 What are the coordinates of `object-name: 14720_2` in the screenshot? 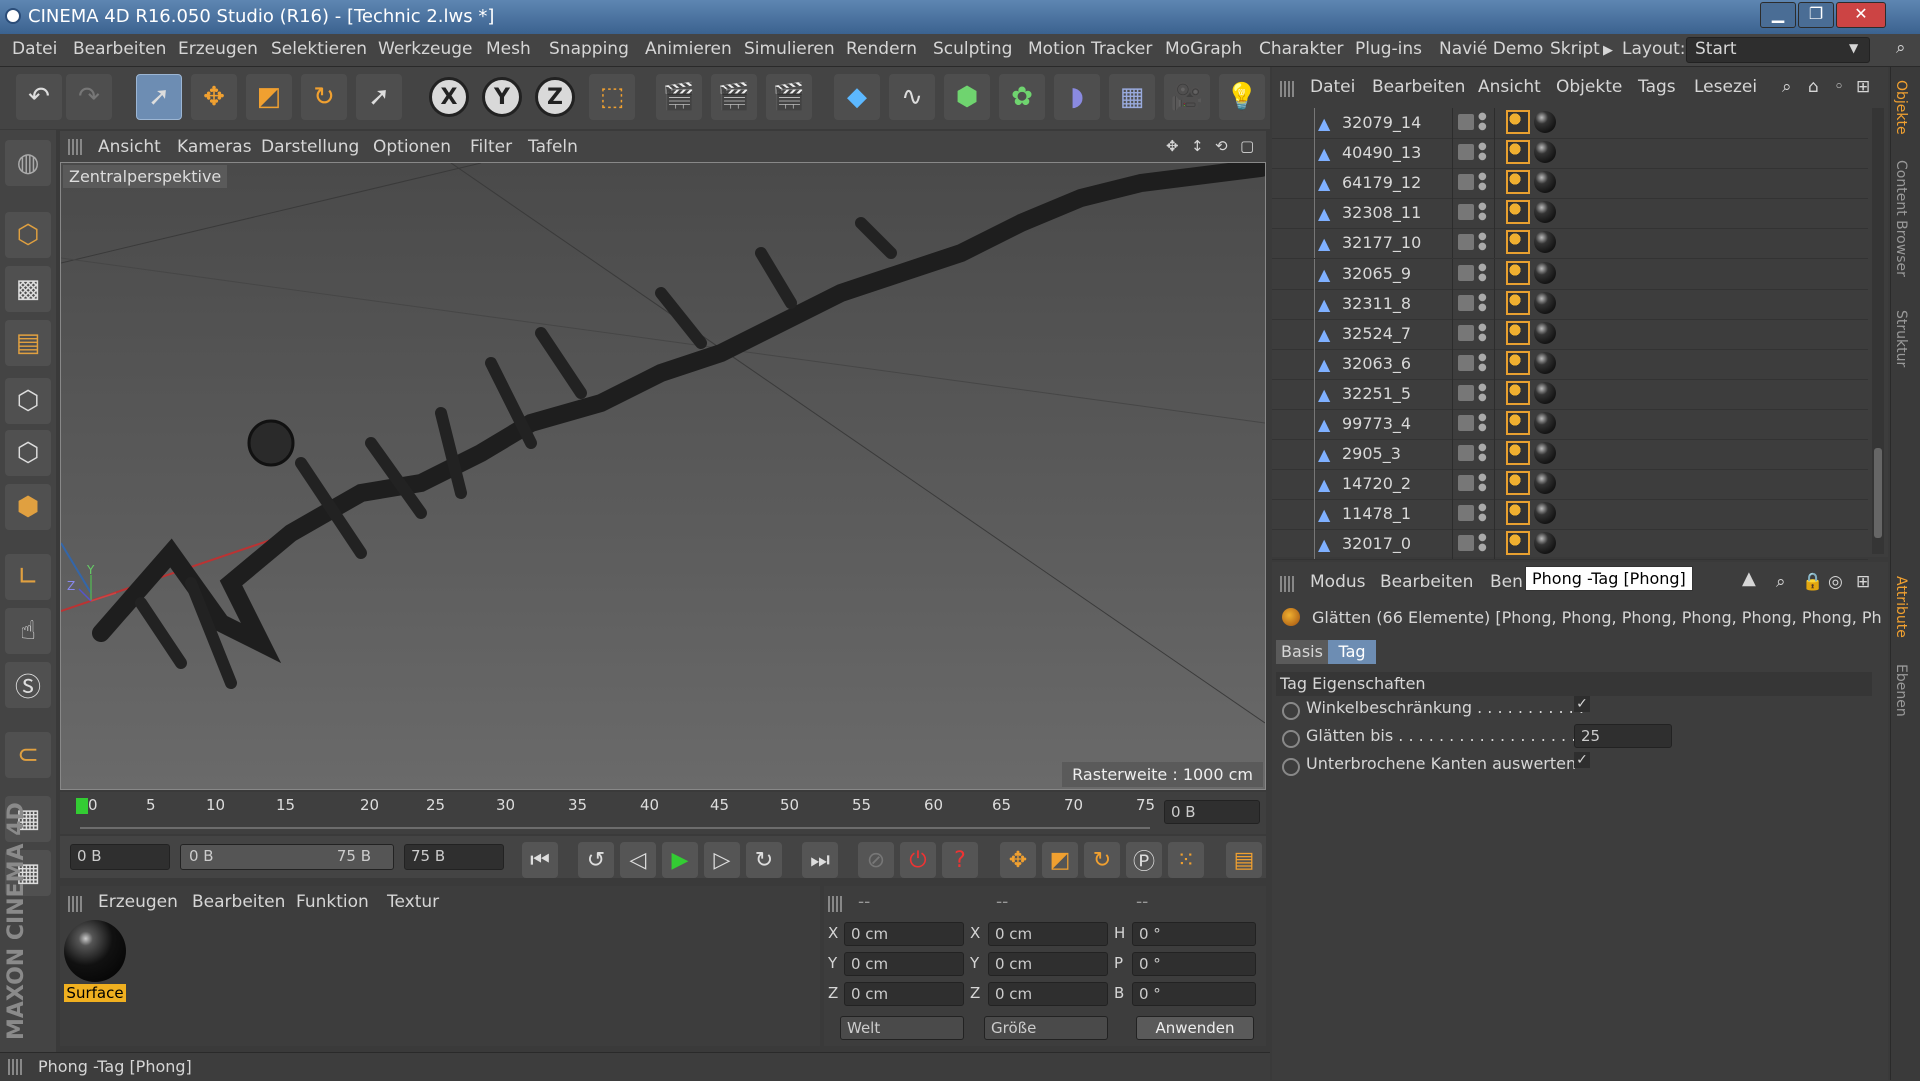 It's located at (1376, 483).